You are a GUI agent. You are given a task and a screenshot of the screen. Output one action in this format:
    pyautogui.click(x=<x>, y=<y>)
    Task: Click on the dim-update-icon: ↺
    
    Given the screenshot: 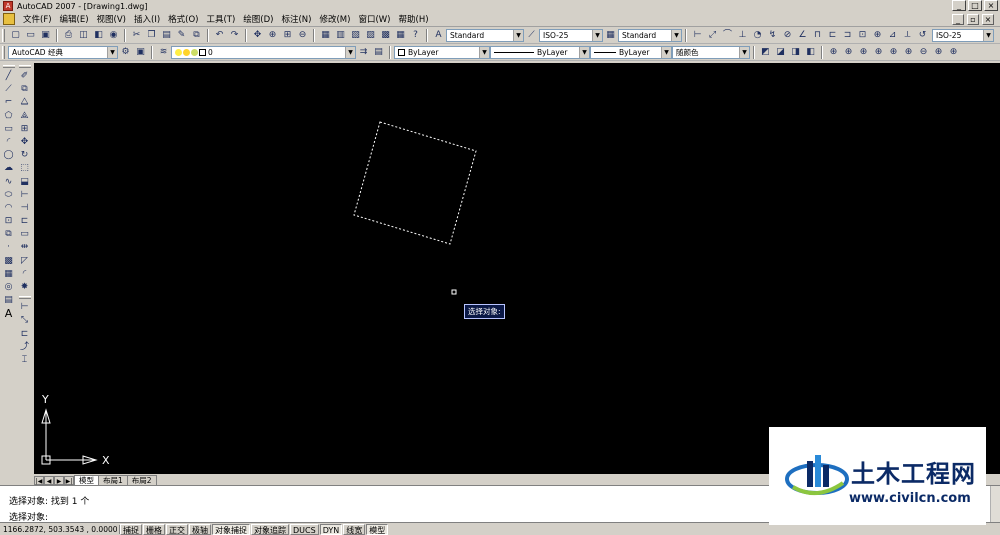 What is the action you would take?
    pyautogui.click(x=922, y=35)
    